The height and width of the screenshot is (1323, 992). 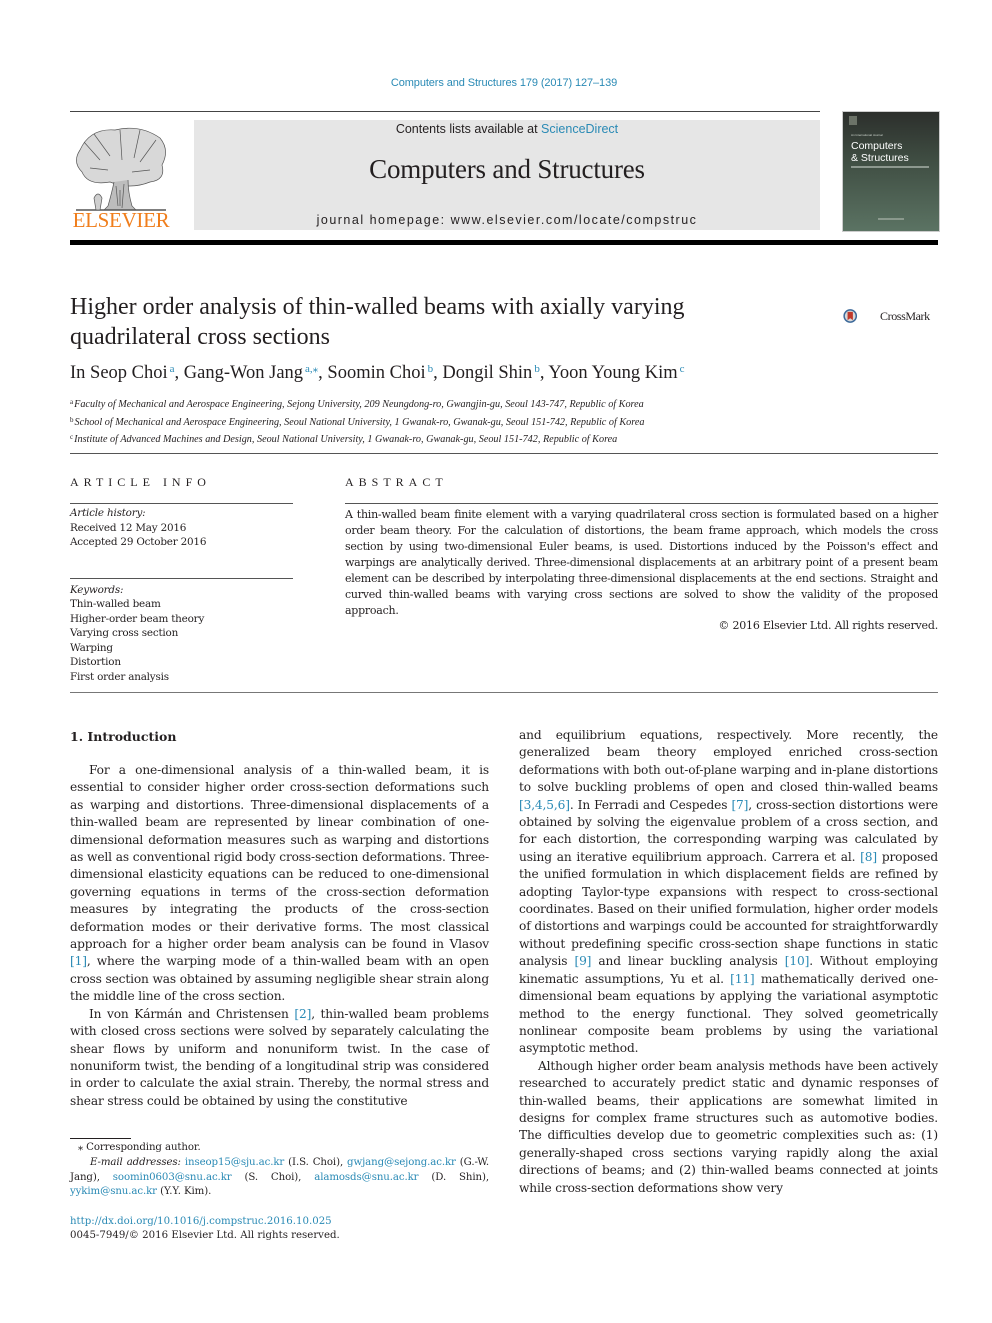 What do you see at coordinates (140, 482) in the screenshot?
I see `article-info-heading: ARTICLE INFO` at bounding box center [140, 482].